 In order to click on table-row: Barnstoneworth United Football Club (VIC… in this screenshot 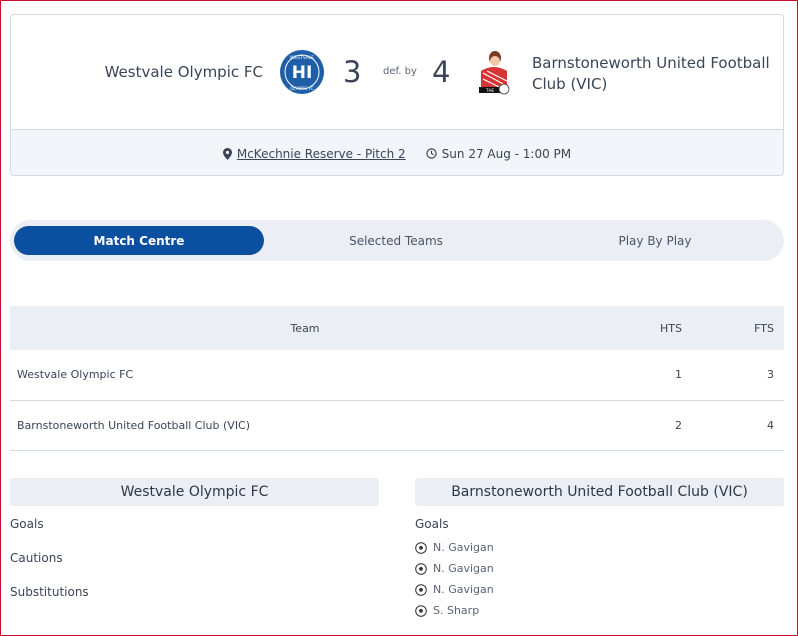, I will do `click(397, 425)`.